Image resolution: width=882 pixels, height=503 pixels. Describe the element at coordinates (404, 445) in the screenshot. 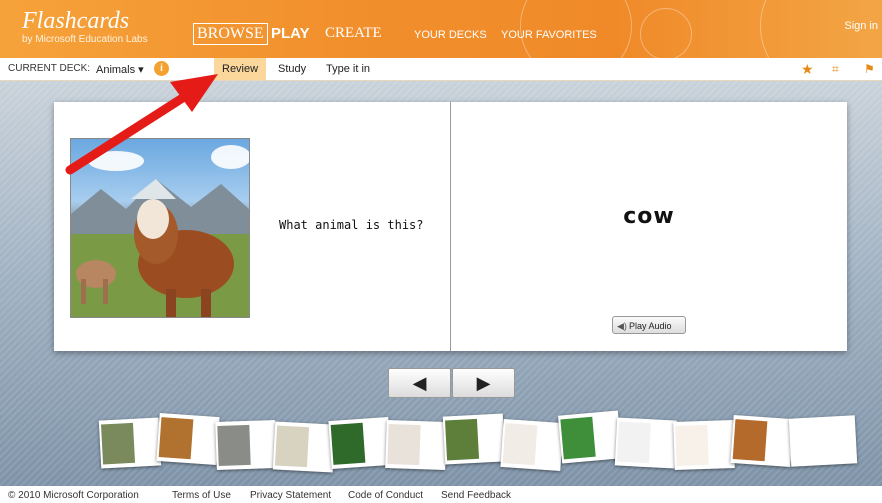

I see `hamster-icon` at that location.